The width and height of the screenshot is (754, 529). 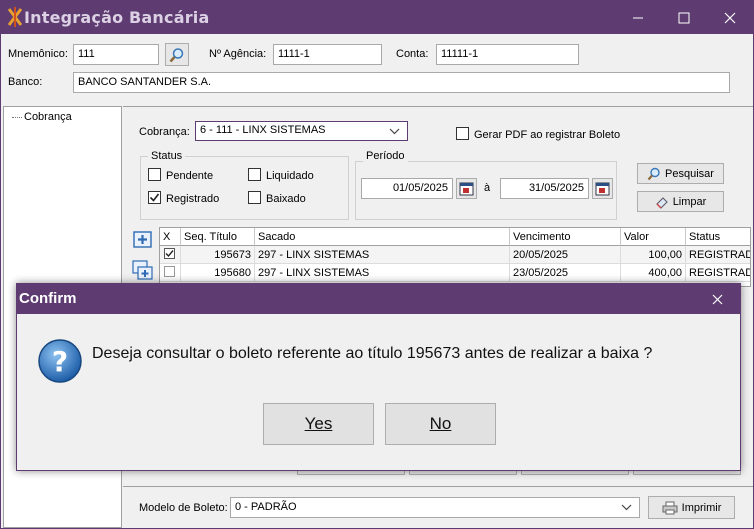 I want to click on window-title: Integração Bancária, so click(x=117, y=17).